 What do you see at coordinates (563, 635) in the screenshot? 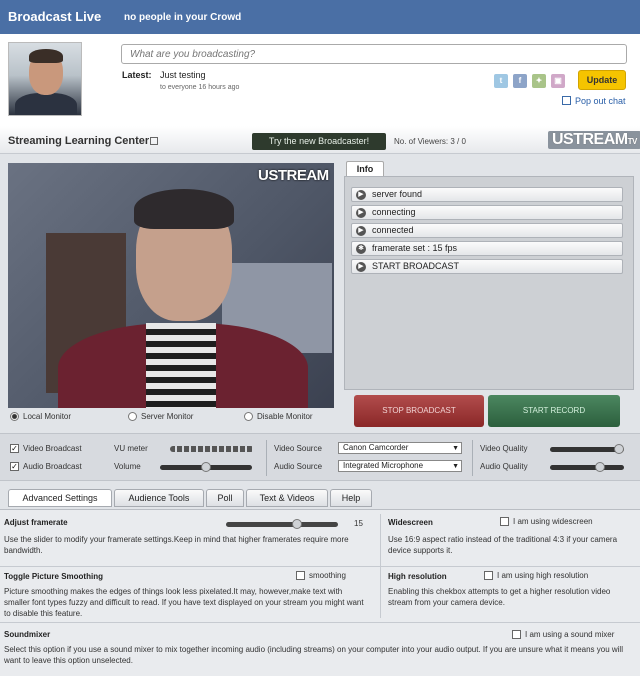
I see `soundmixer-checkbox: I am using a sound mixer` at bounding box center [563, 635].